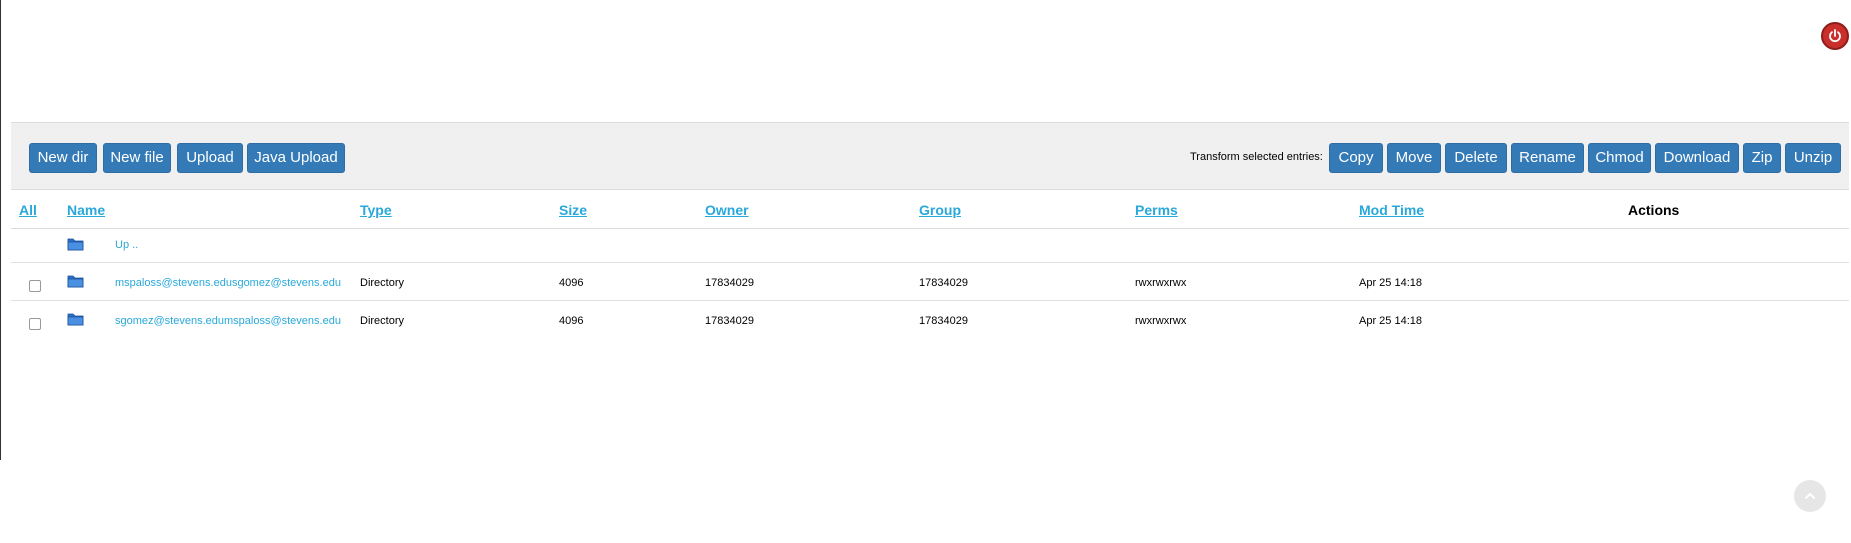 This screenshot has width=1851, height=543. What do you see at coordinates (930, 246) in the screenshot?
I see `up-row: Up ..` at bounding box center [930, 246].